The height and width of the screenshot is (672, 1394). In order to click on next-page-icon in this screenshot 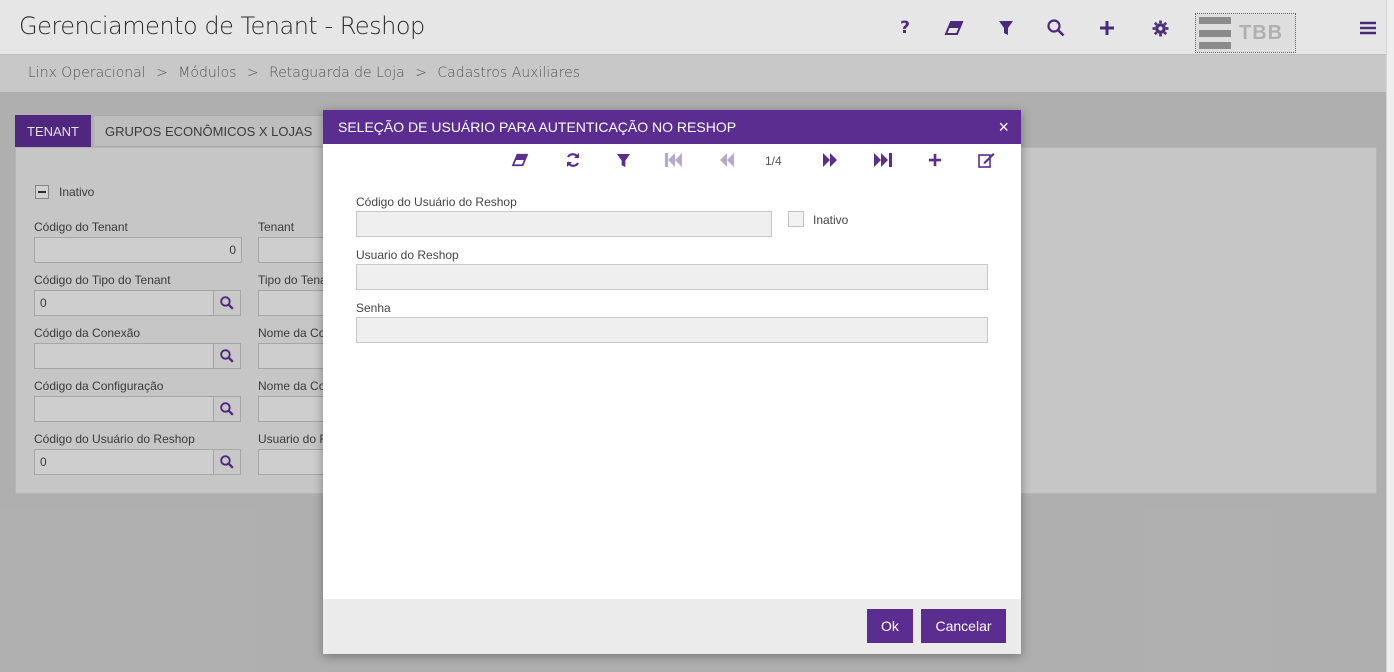, I will do `click(830, 160)`.